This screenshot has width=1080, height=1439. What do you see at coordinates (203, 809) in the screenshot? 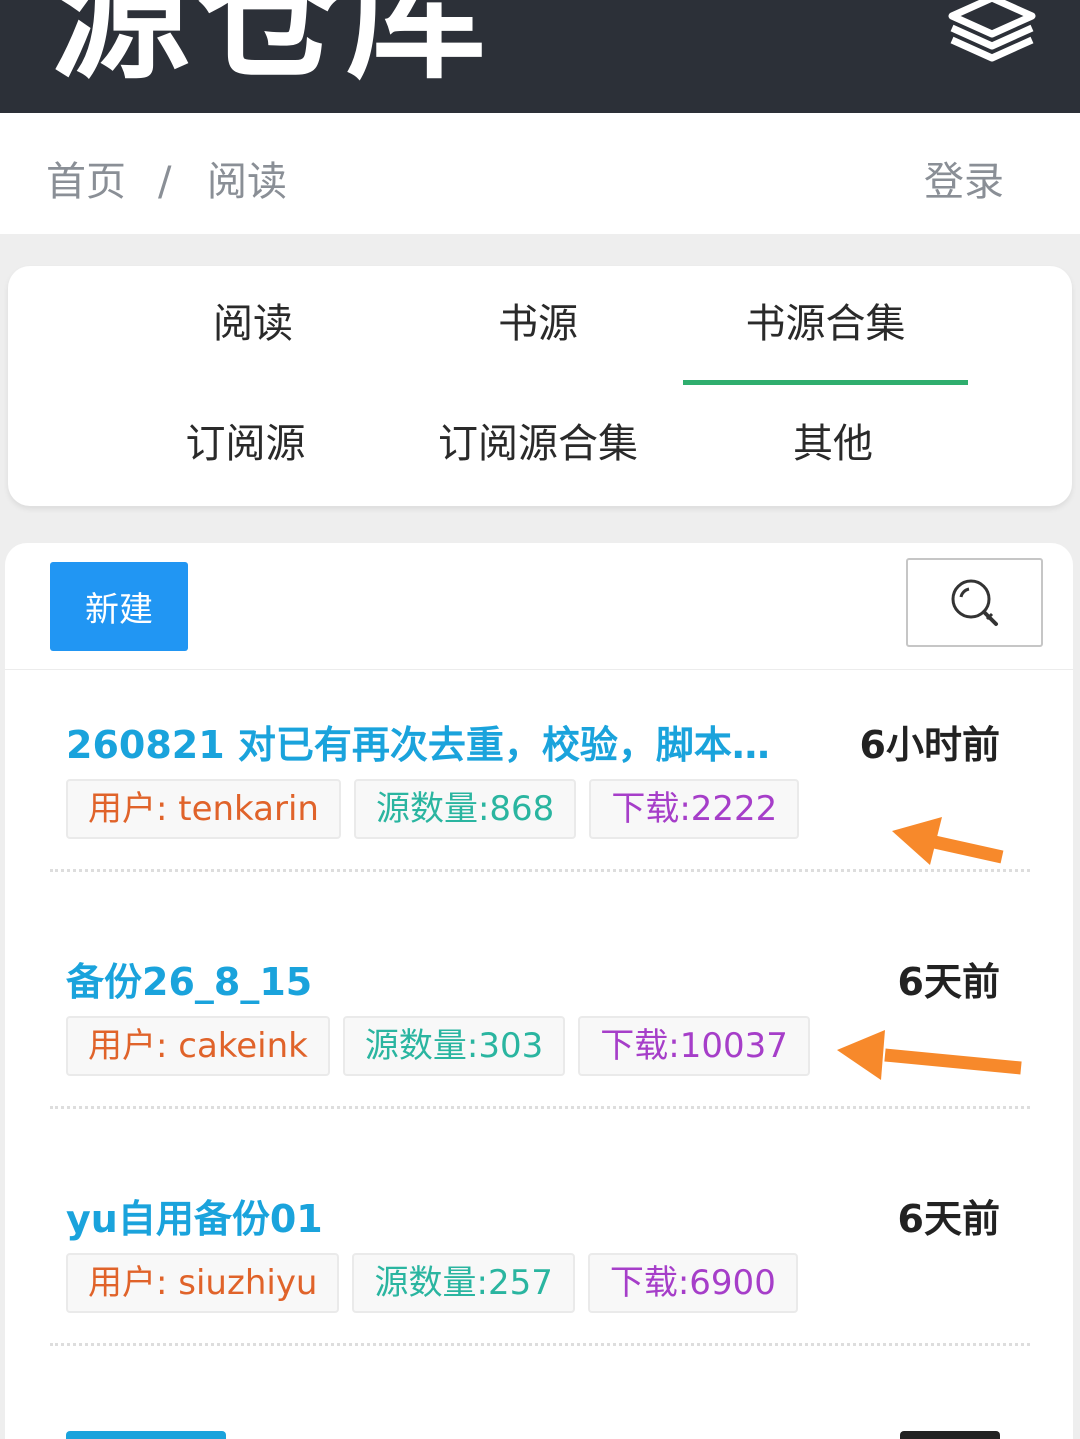
I see `user-tag: 用户: tenkarin` at bounding box center [203, 809].